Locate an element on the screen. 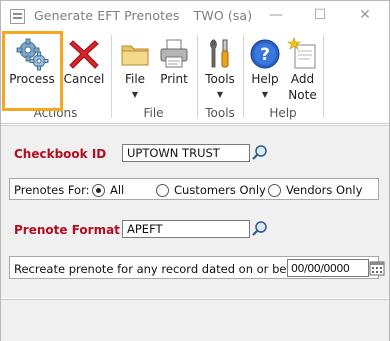 The height and width of the screenshot is (341, 390). cancel-button: Cancel is located at coordinates (84, 67).